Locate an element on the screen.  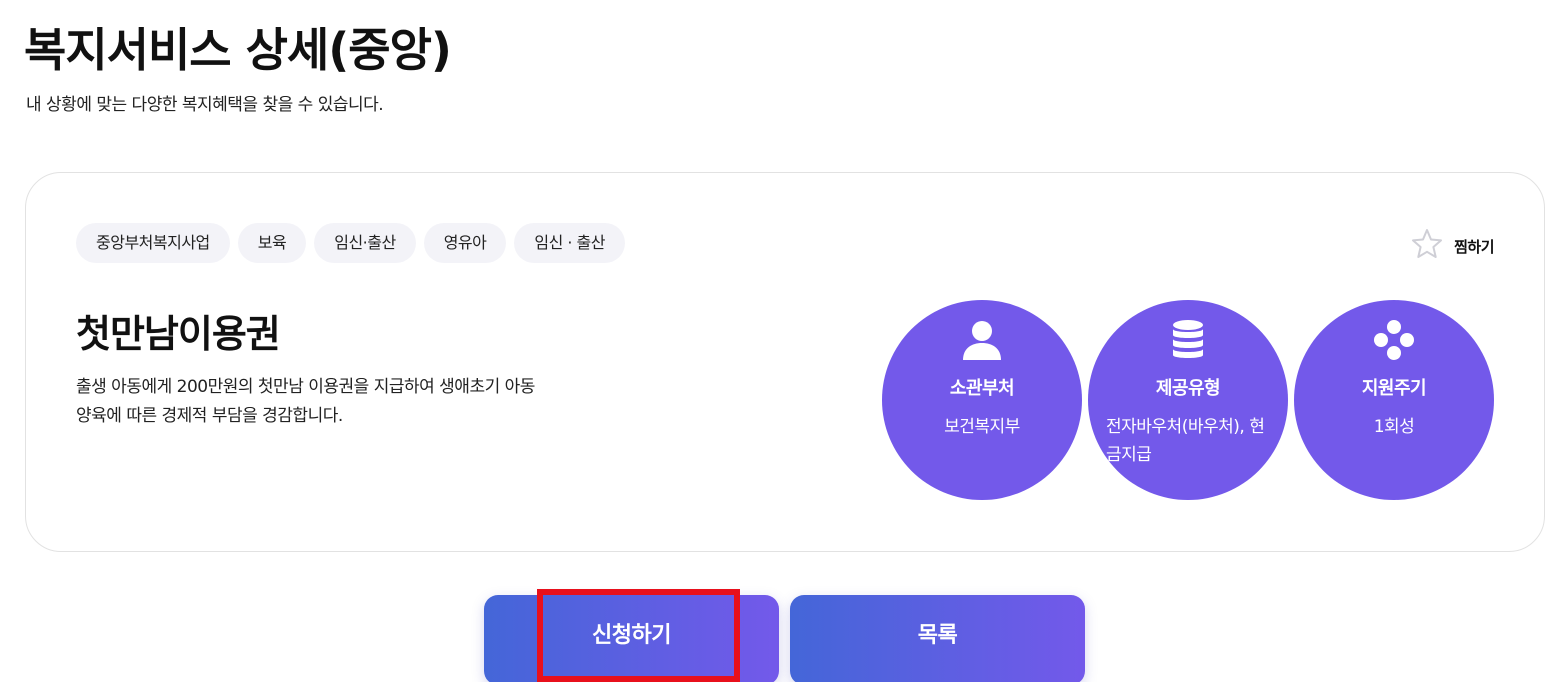
list-button: 목록 is located at coordinates (937, 638).